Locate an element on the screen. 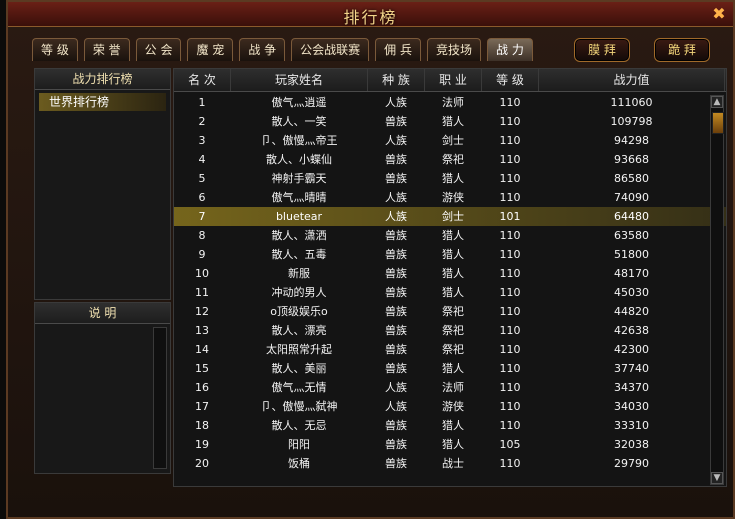 Image resolution: width=735 pixels, height=519 pixels. table-scrollbar: ▲ ▼ is located at coordinates (717, 290).